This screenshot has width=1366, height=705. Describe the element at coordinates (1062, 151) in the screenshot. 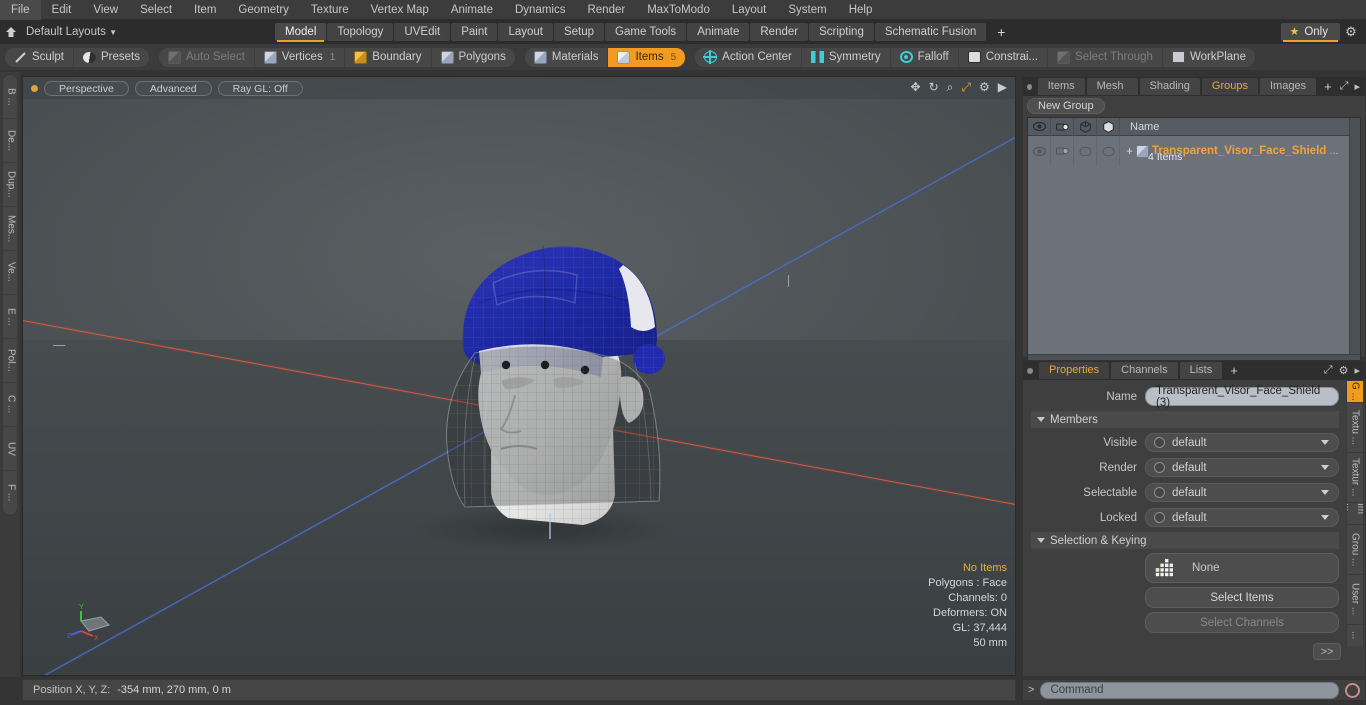

I see `row-render-toggle` at that location.